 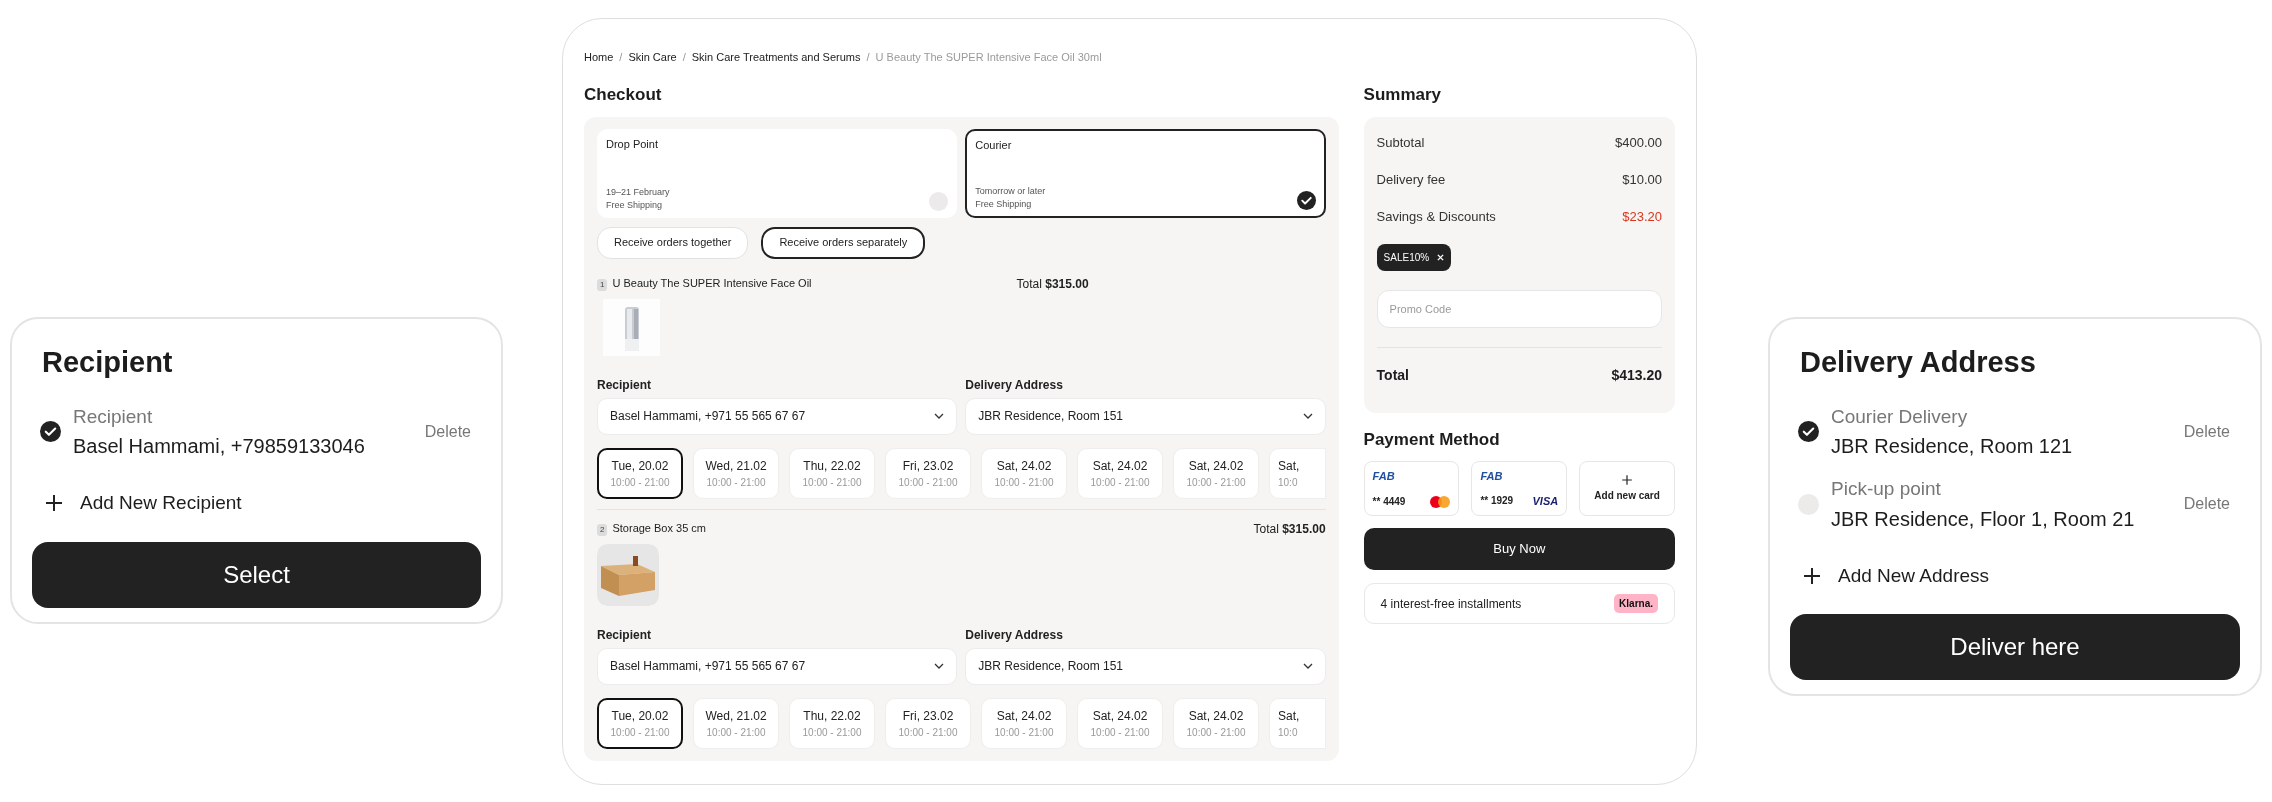 I want to click on summary-label: Subtotal, so click(x=1400, y=143).